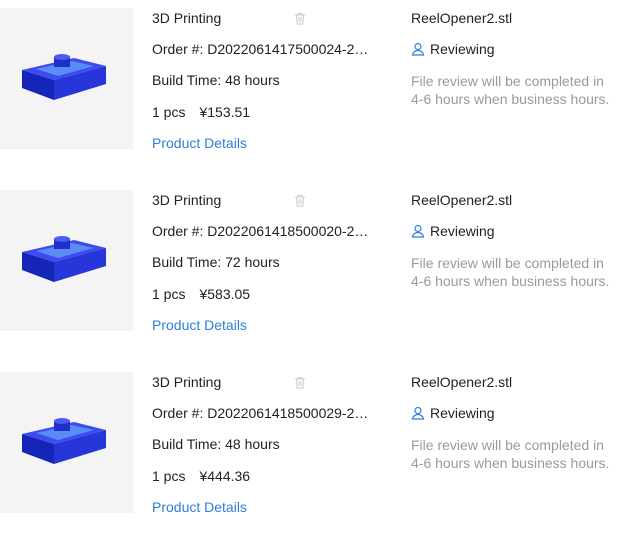  Describe the element at coordinates (225, 476) in the screenshot. I see `price: ¥444.36` at that location.